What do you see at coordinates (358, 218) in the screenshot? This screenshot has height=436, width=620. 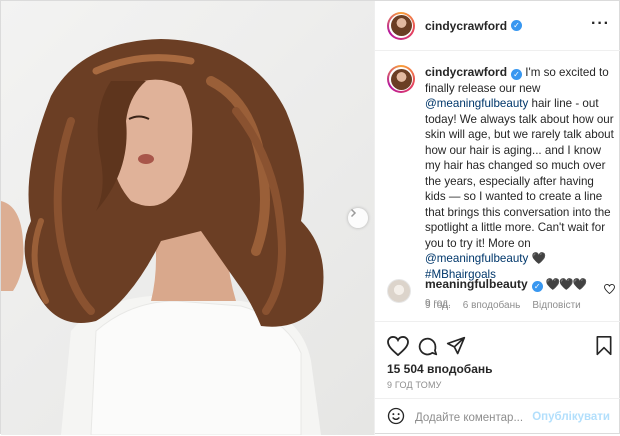 I see `next-photo-button` at bounding box center [358, 218].